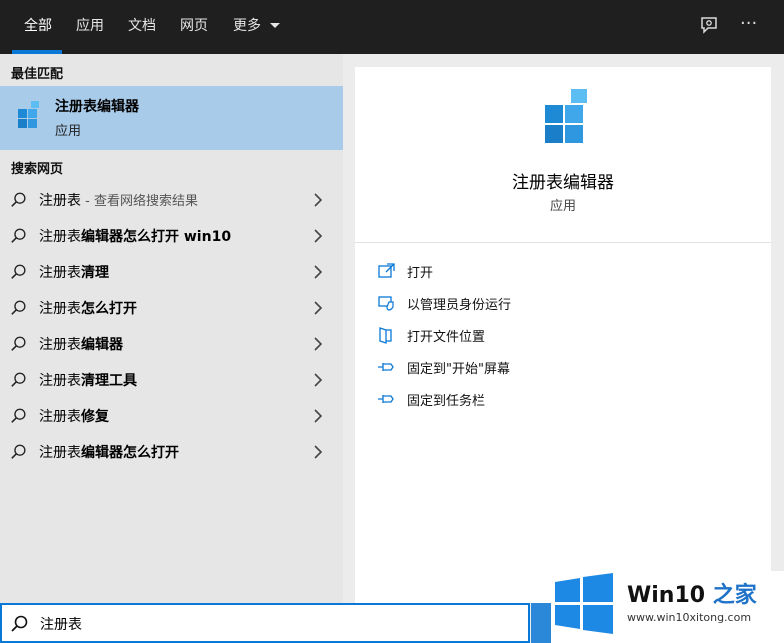  I want to click on action-label: 打开文件位置, so click(446, 337).